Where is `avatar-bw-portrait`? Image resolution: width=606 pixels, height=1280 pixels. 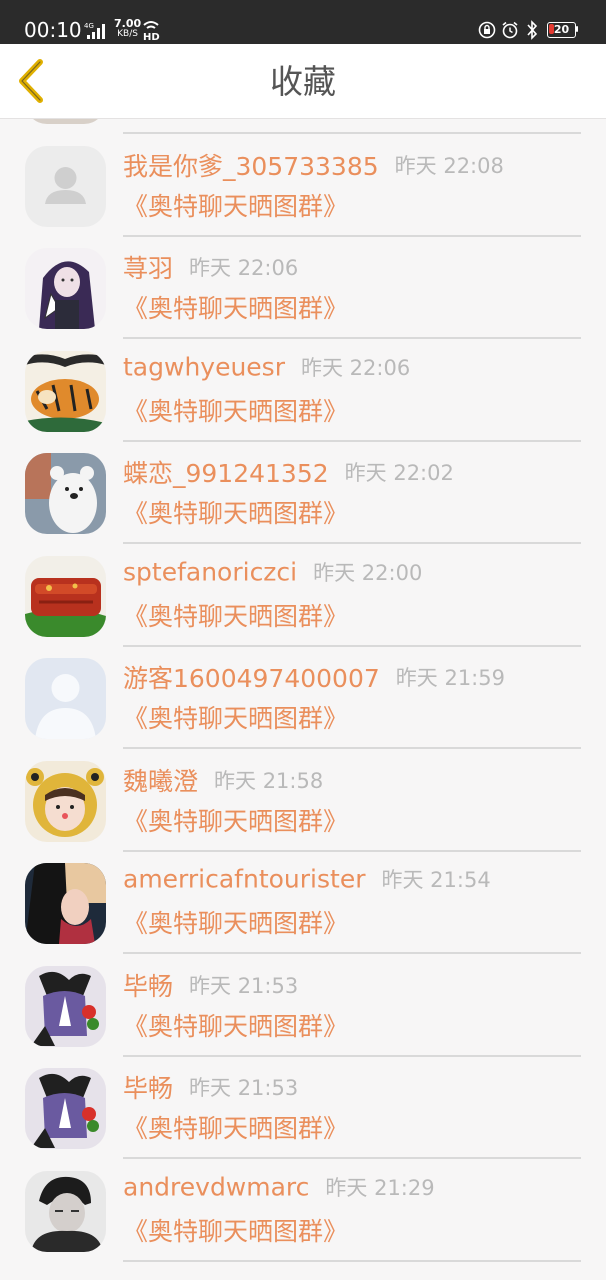
avatar-bw-portrait is located at coordinates (65, 1211).